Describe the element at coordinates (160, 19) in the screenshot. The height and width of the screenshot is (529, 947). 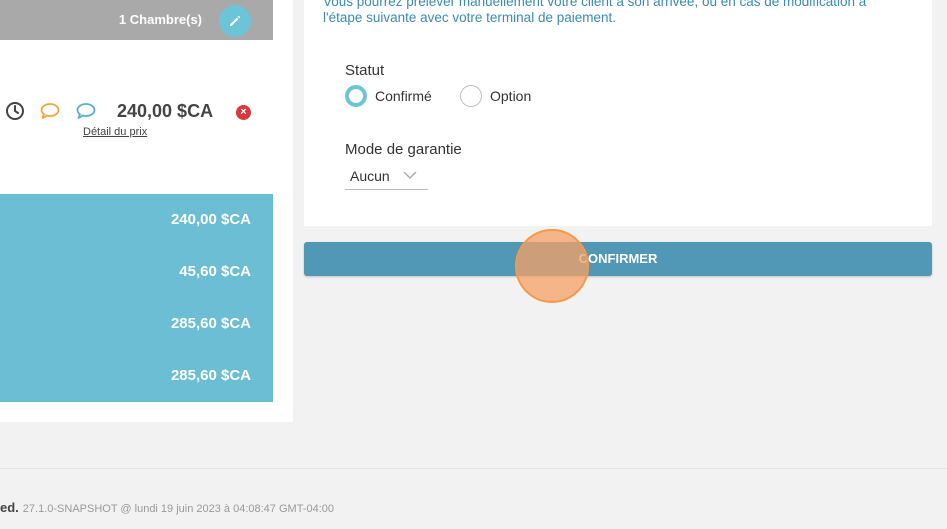
I see `room-count: 1 Chambre(s)` at that location.